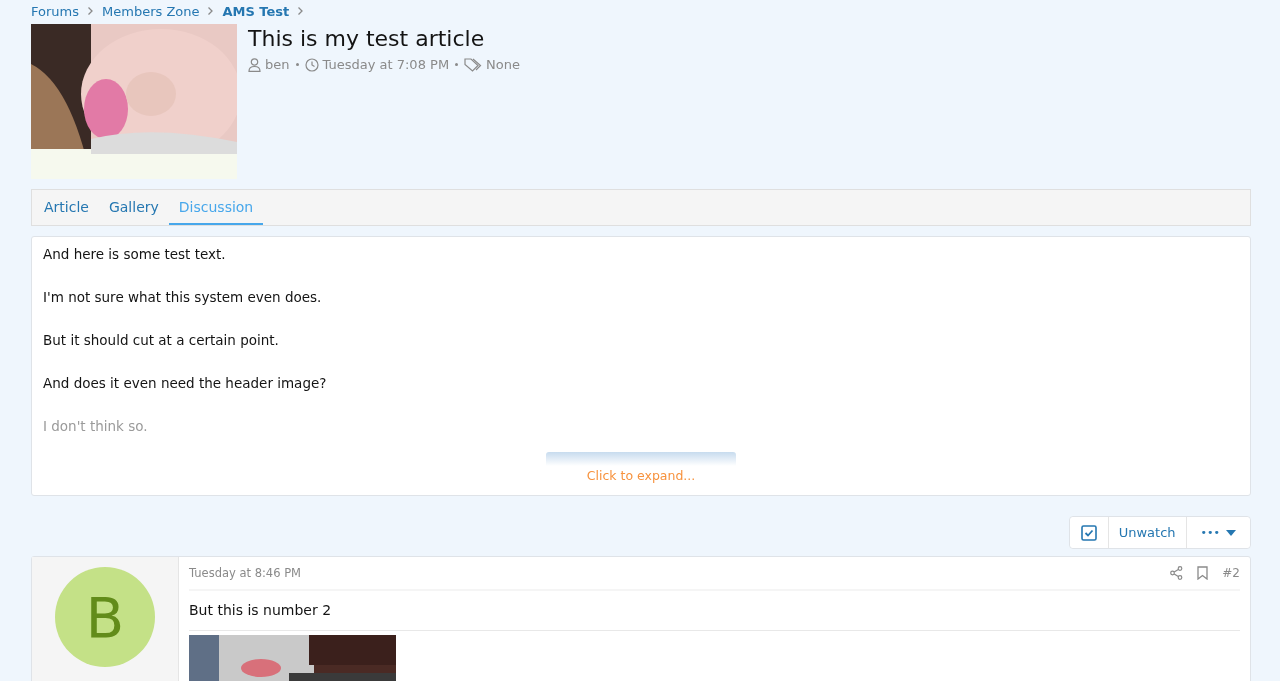 Image resolution: width=1280 pixels, height=681 pixels. I want to click on avatar: B, so click(105, 617).